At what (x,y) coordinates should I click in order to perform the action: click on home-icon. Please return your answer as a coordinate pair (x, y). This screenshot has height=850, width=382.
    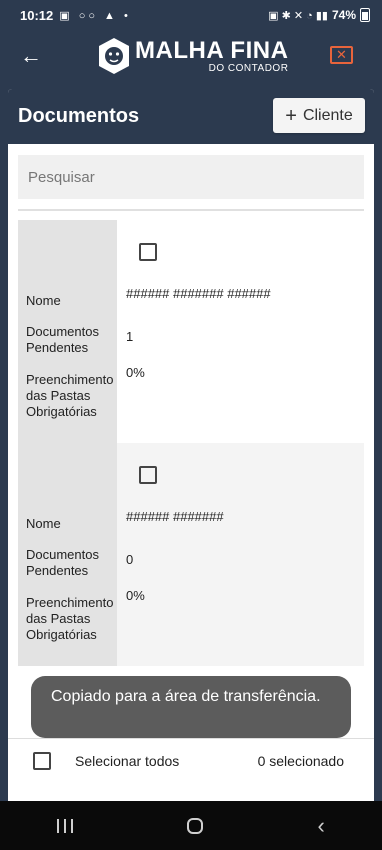
    Looking at the image, I should click on (195, 825).